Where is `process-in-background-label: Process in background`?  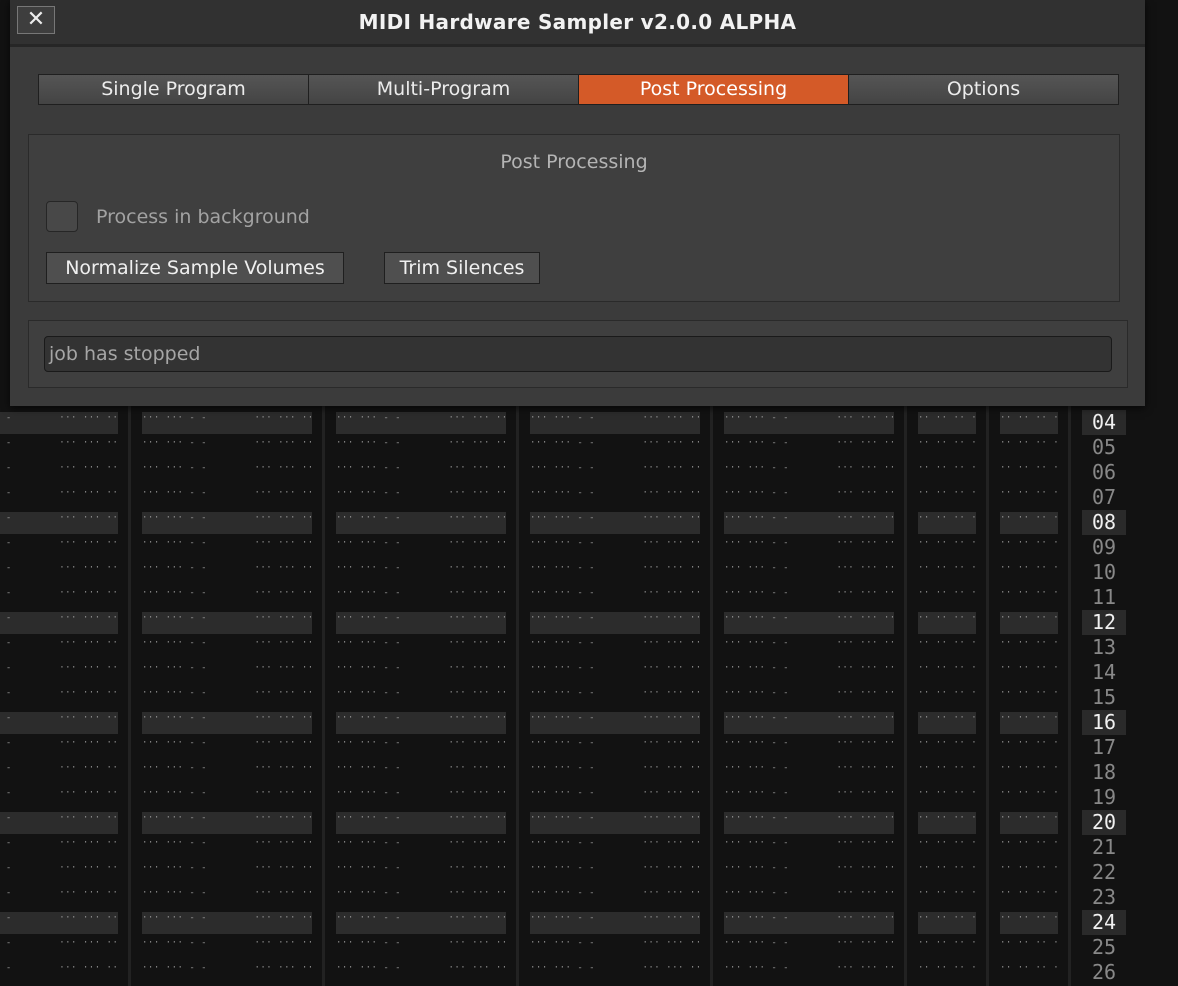
process-in-background-label: Process in background is located at coordinates (203, 217).